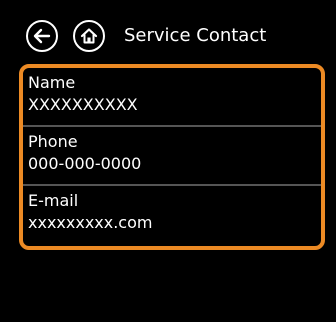  Describe the element at coordinates (195, 35) in the screenshot. I see `page-title: Service Contact` at that location.